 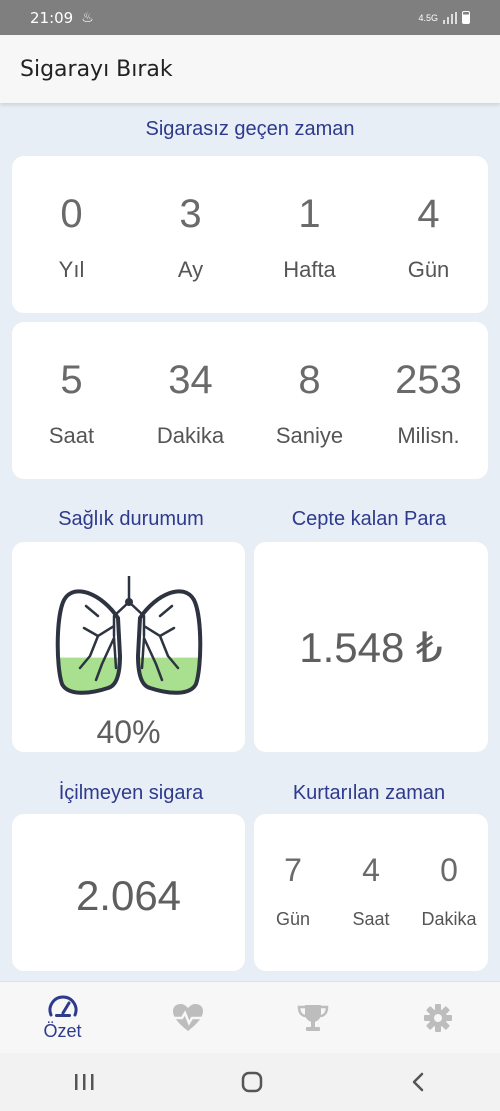 I want to click on heart-pulse-icon, so click(x=187, y=1017).